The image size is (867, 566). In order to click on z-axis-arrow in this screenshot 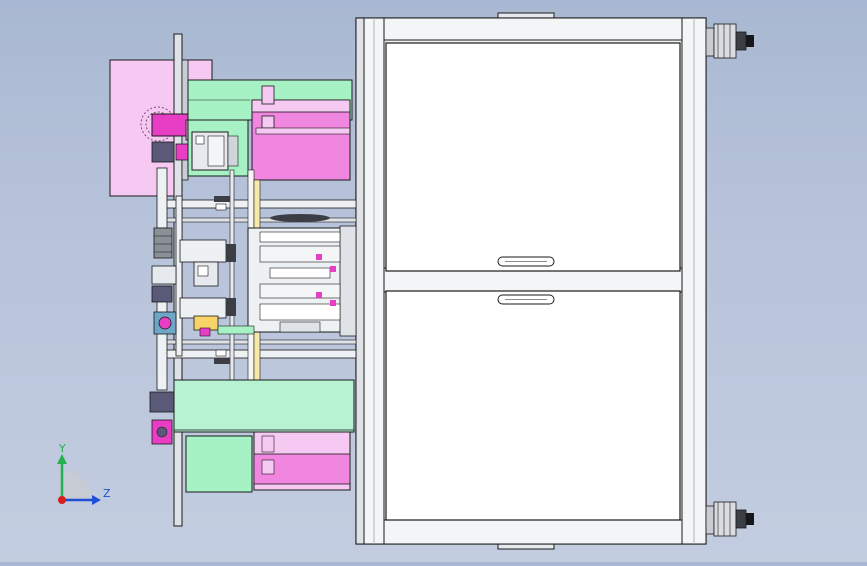, I will do `click(96, 500)`.